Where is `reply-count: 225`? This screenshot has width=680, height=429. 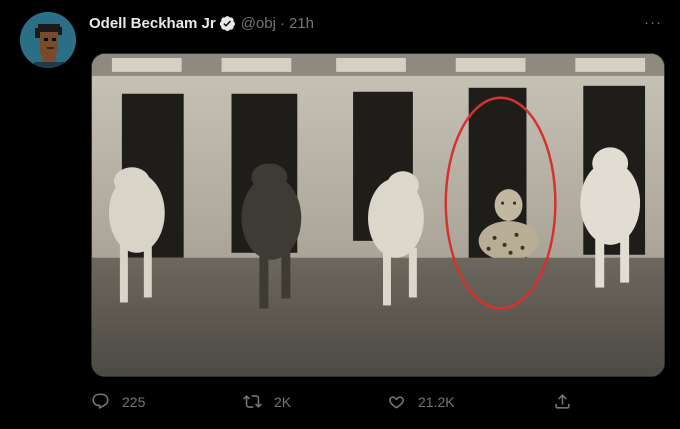
reply-count: 225 is located at coordinates (134, 401).